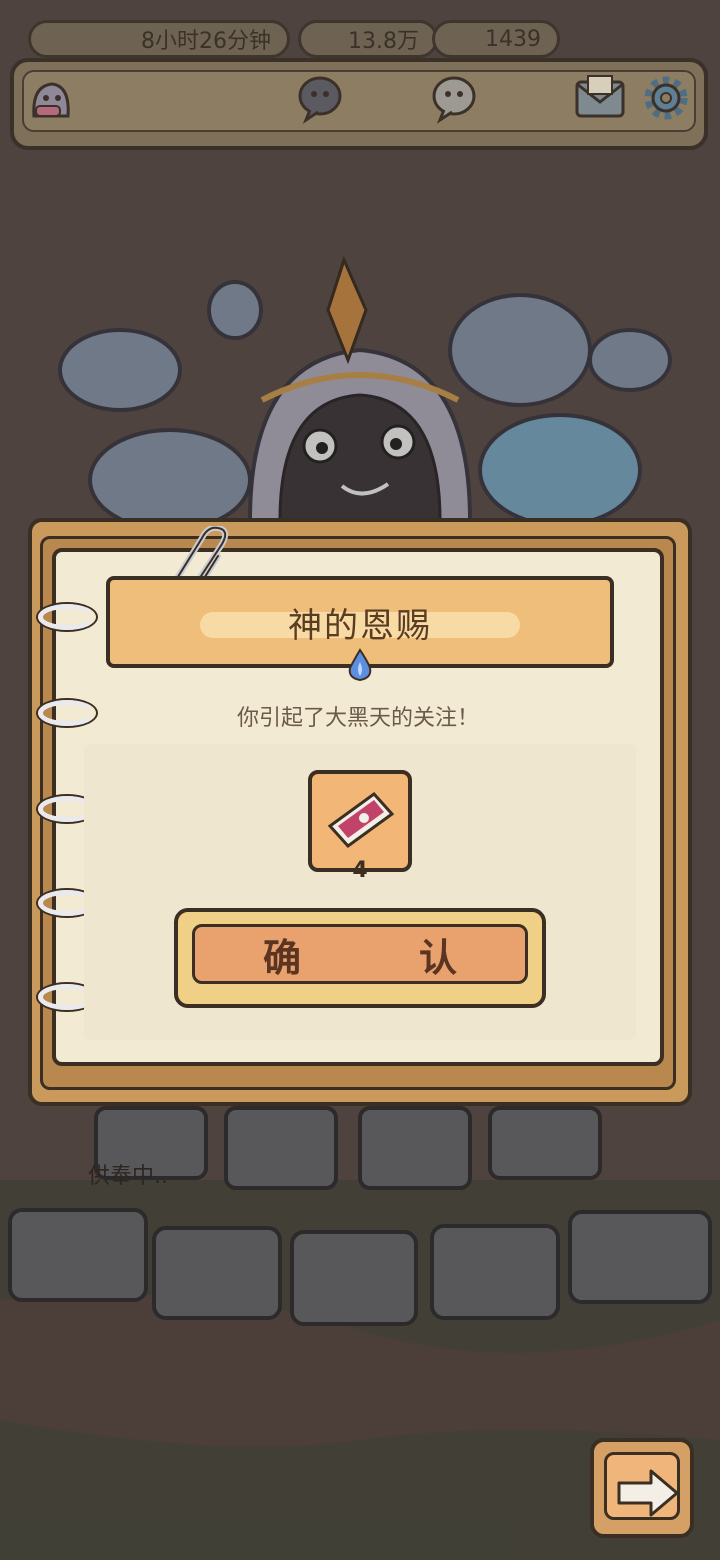  Describe the element at coordinates (51, 100) in the screenshot. I see `ghost-icon` at that location.